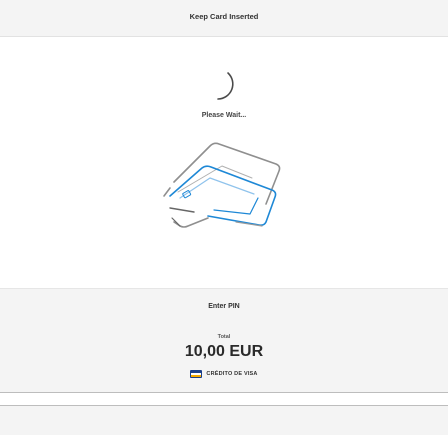 The height and width of the screenshot is (435, 448). I want to click on payment-method: CRÉDITO DE VISA, so click(224, 374).